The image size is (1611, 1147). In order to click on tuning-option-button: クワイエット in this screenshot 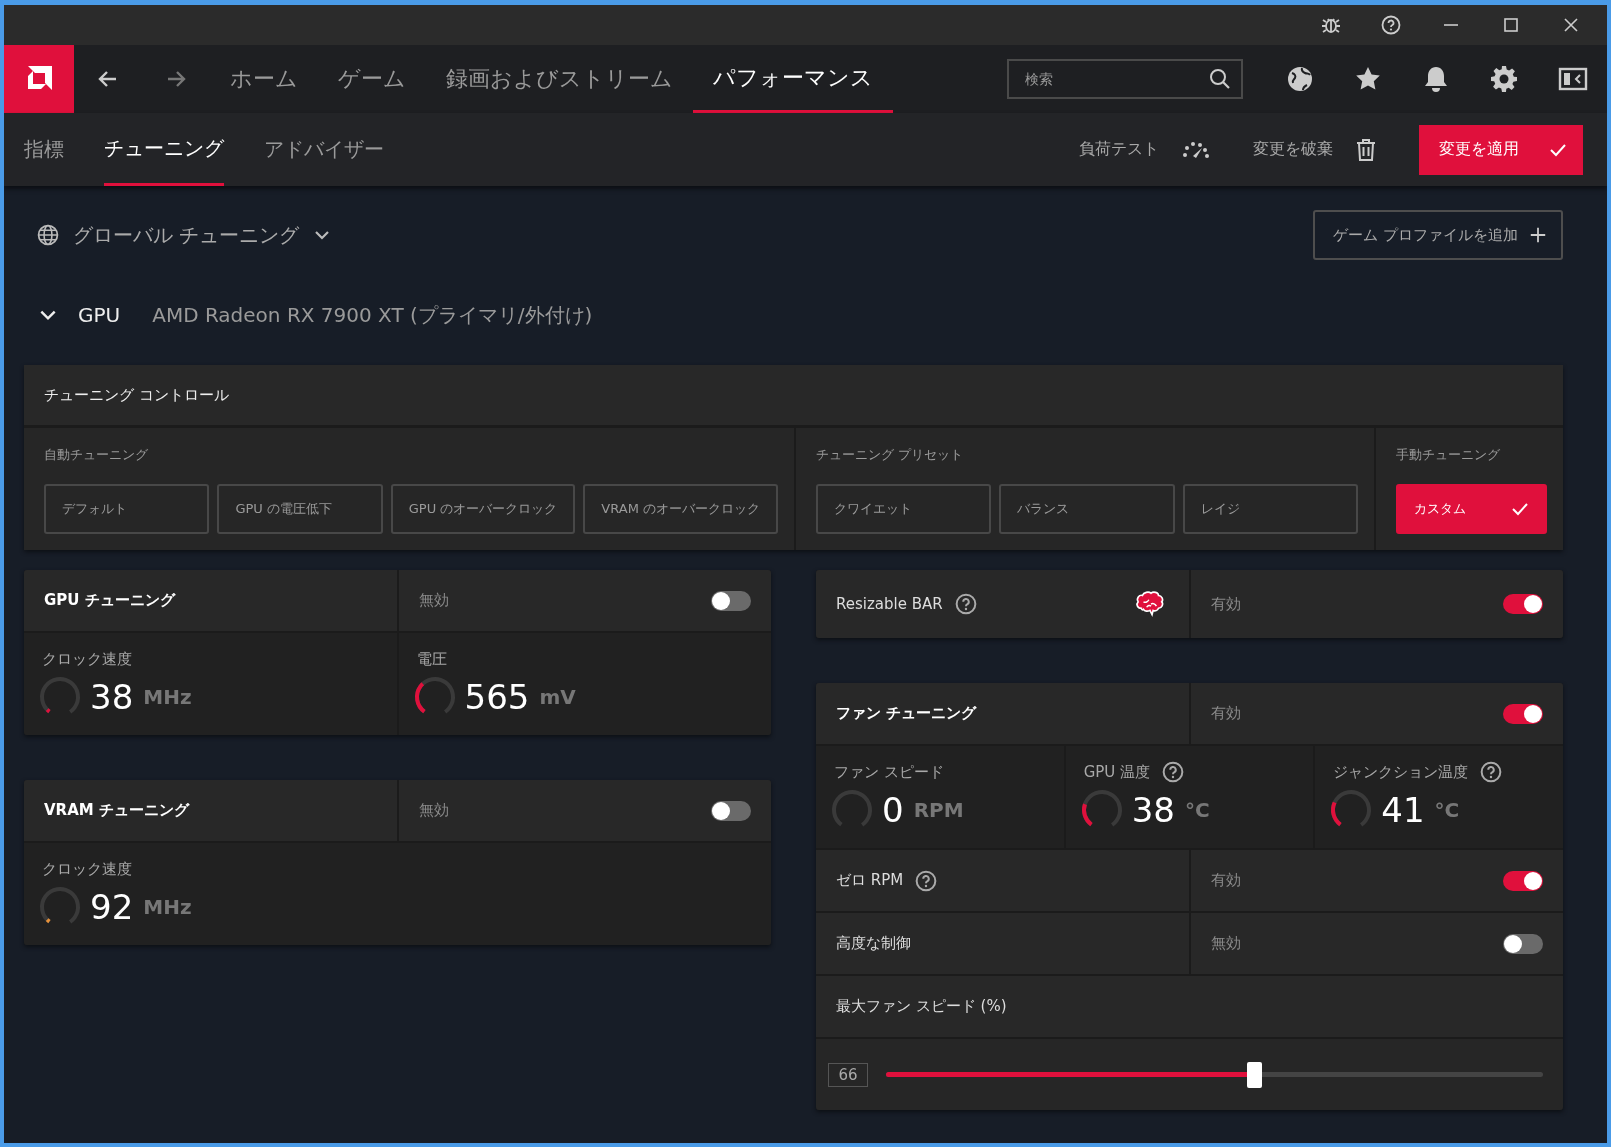, I will do `click(904, 509)`.